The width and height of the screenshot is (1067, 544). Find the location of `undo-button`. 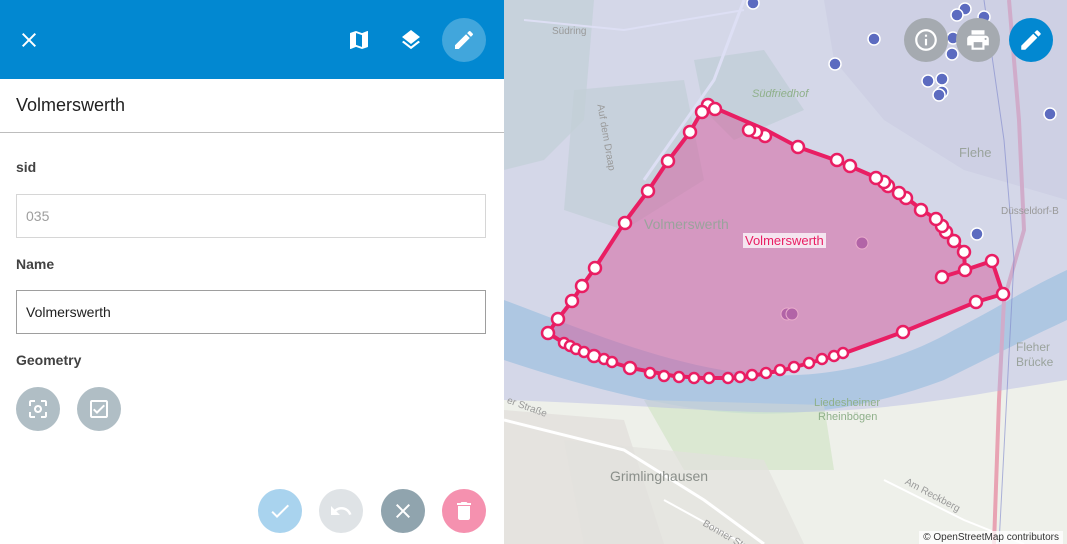

undo-button is located at coordinates (341, 511).